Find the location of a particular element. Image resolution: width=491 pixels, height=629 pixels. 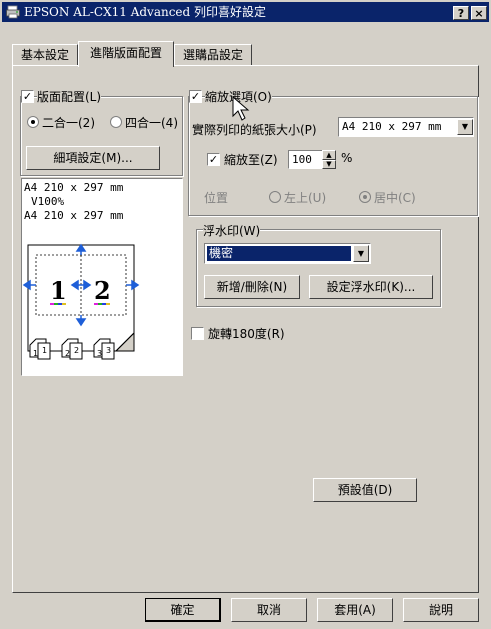

tab-basic-settings: 基本設定 is located at coordinates (45, 55).